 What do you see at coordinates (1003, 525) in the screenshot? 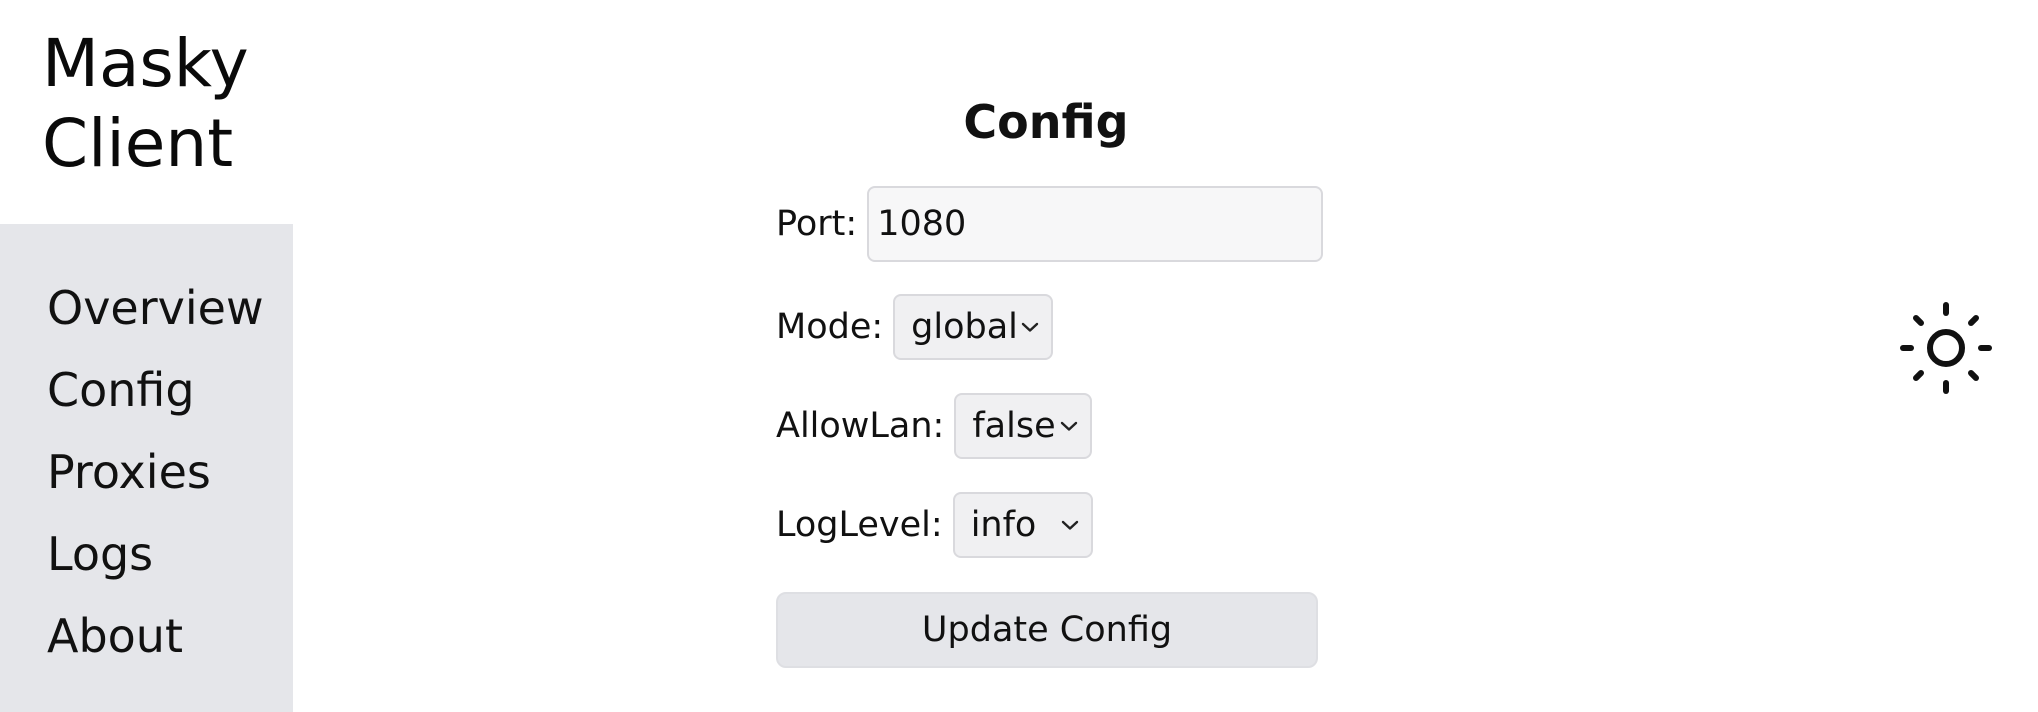
I see `loglevel-select-value: info` at bounding box center [1003, 525].